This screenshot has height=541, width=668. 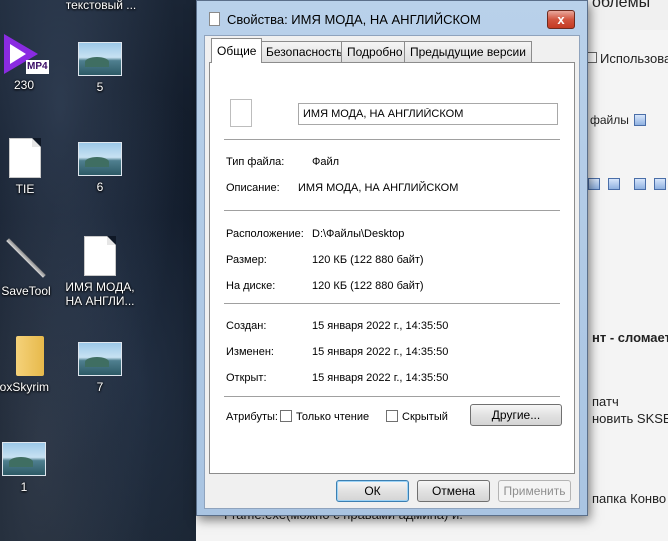 I want to click on desktop-icon-label: 230, so click(x=24, y=85).